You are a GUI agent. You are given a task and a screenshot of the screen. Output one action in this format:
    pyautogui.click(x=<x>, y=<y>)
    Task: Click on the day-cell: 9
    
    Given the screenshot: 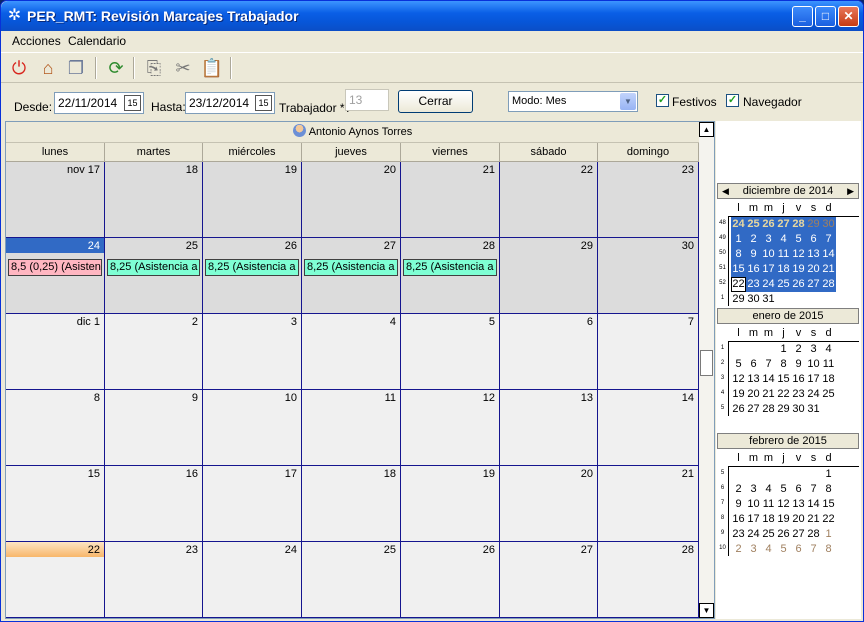 What is the action you would take?
    pyautogui.click(x=154, y=428)
    